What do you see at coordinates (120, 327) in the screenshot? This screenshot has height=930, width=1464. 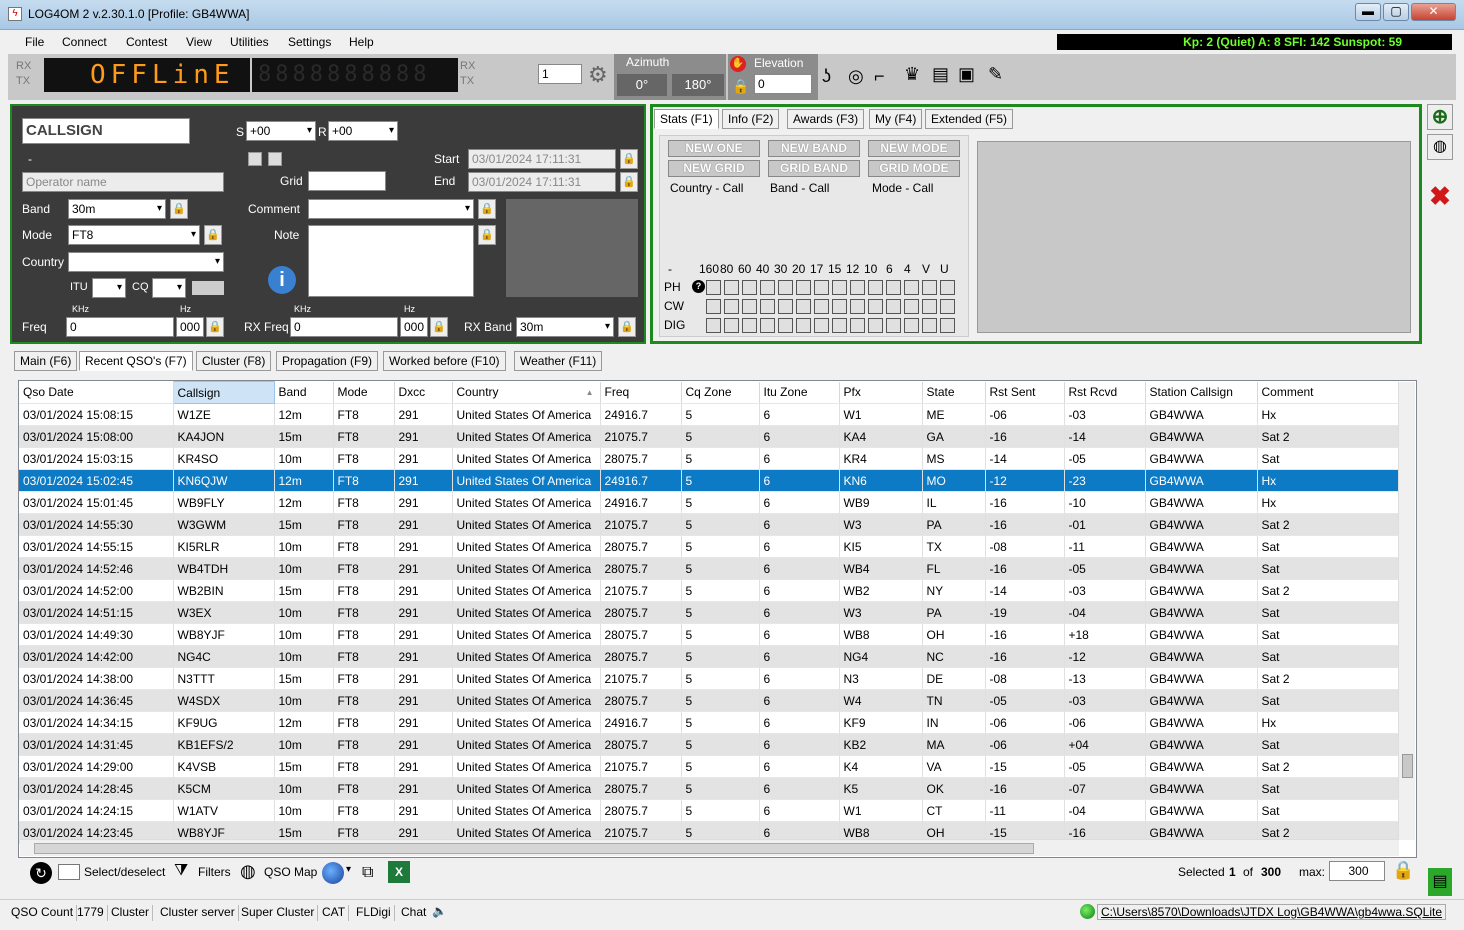 I see `freq-khz-input: 0` at bounding box center [120, 327].